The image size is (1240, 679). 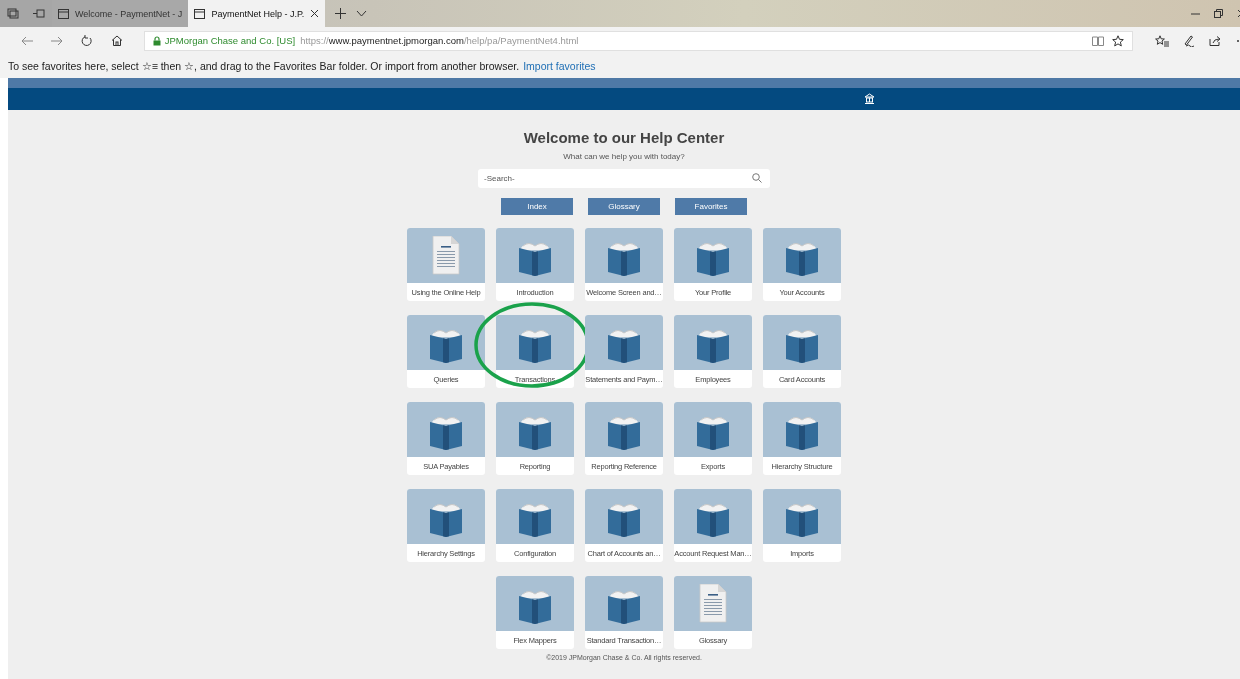 I want to click on back-icon, so click(x=26, y=40).